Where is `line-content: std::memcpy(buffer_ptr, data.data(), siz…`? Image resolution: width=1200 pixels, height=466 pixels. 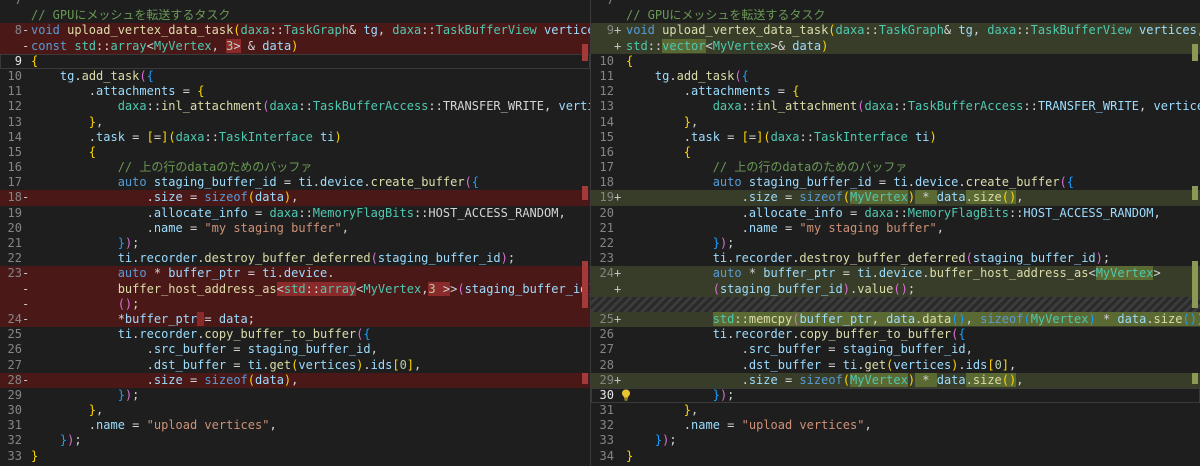 line-content: std::memcpy(buffer_ptr, data.data(), siz… is located at coordinates (911, 319).